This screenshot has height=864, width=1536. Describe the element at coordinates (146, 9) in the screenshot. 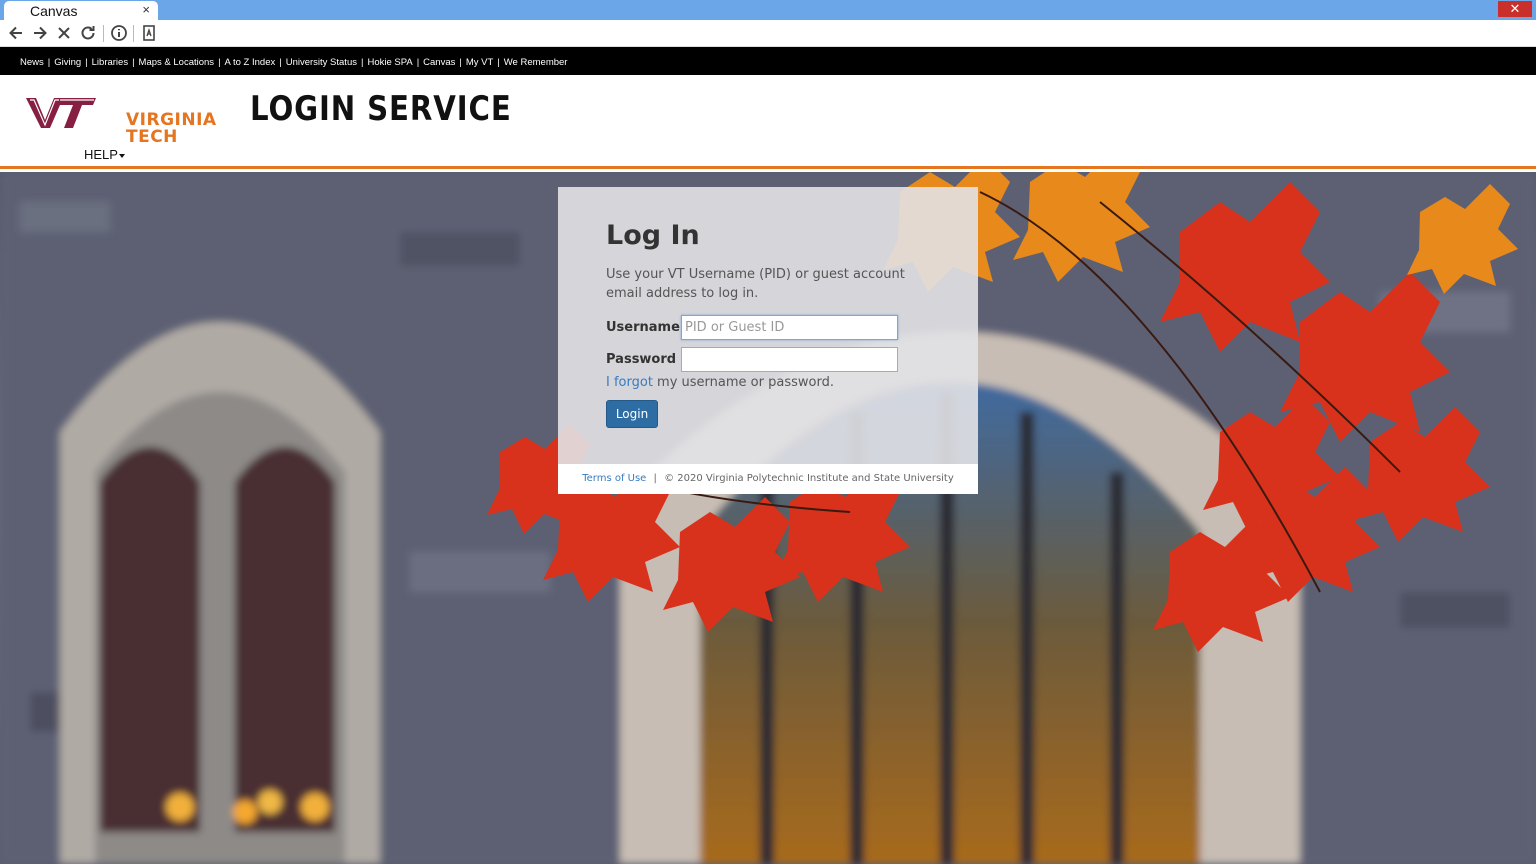

I see `tab-close-icon: ×` at that location.